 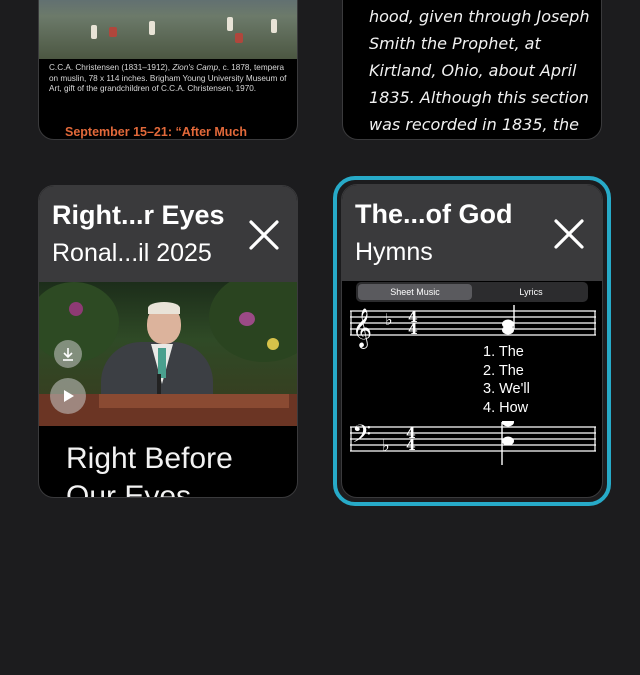 What do you see at coordinates (361, 438) in the screenshot?
I see `bass-clef-icon: 𝄢` at bounding box center [361, 438].